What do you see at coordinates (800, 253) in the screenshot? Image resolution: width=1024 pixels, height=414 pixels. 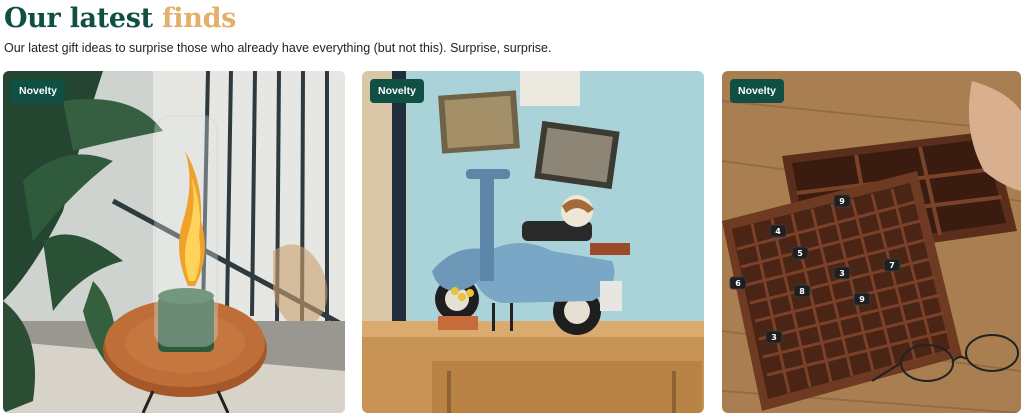 I see `svg-text: 5` at bounding box center [800, 253].